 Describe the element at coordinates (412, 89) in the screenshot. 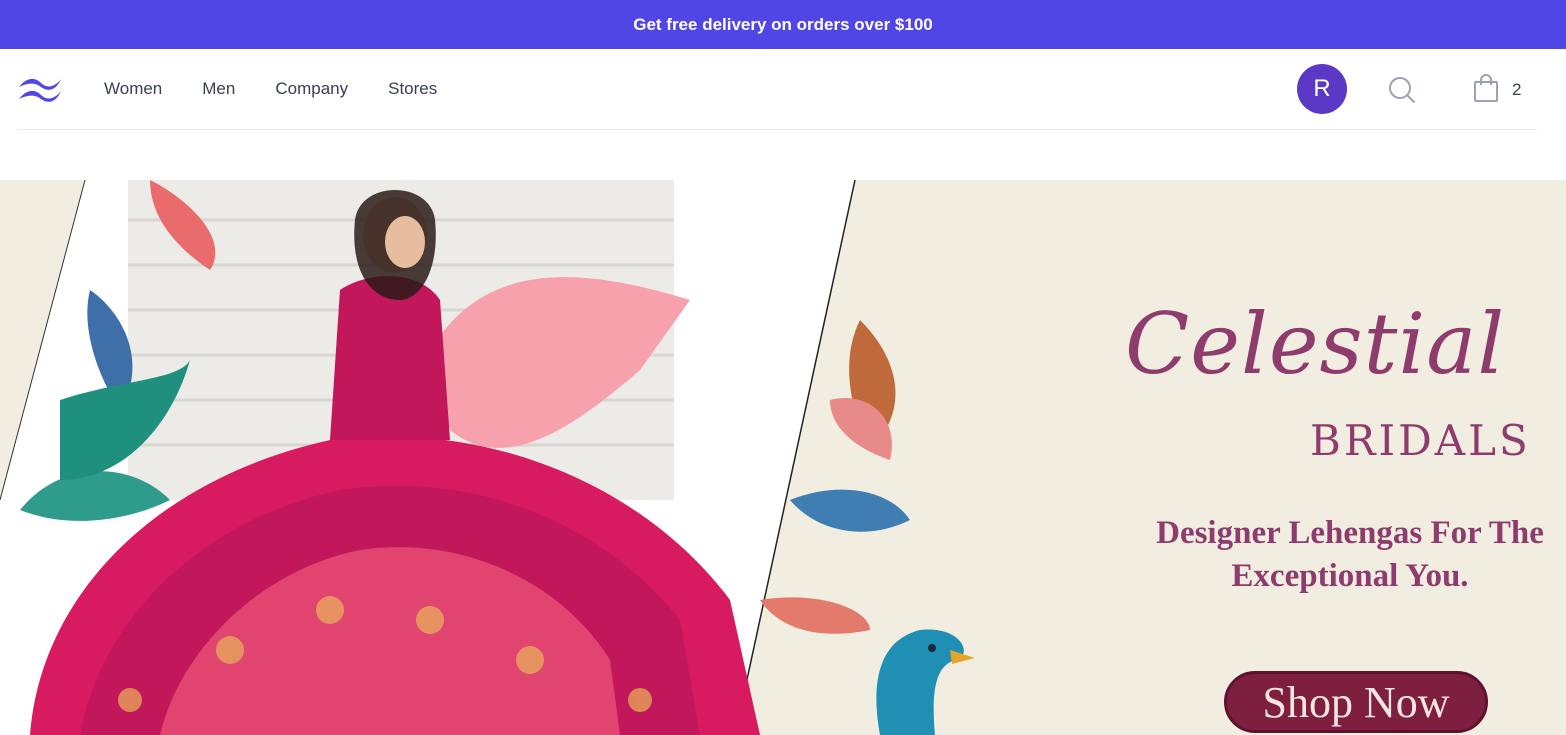

I see `nav-link-stores: Stores` at that location.